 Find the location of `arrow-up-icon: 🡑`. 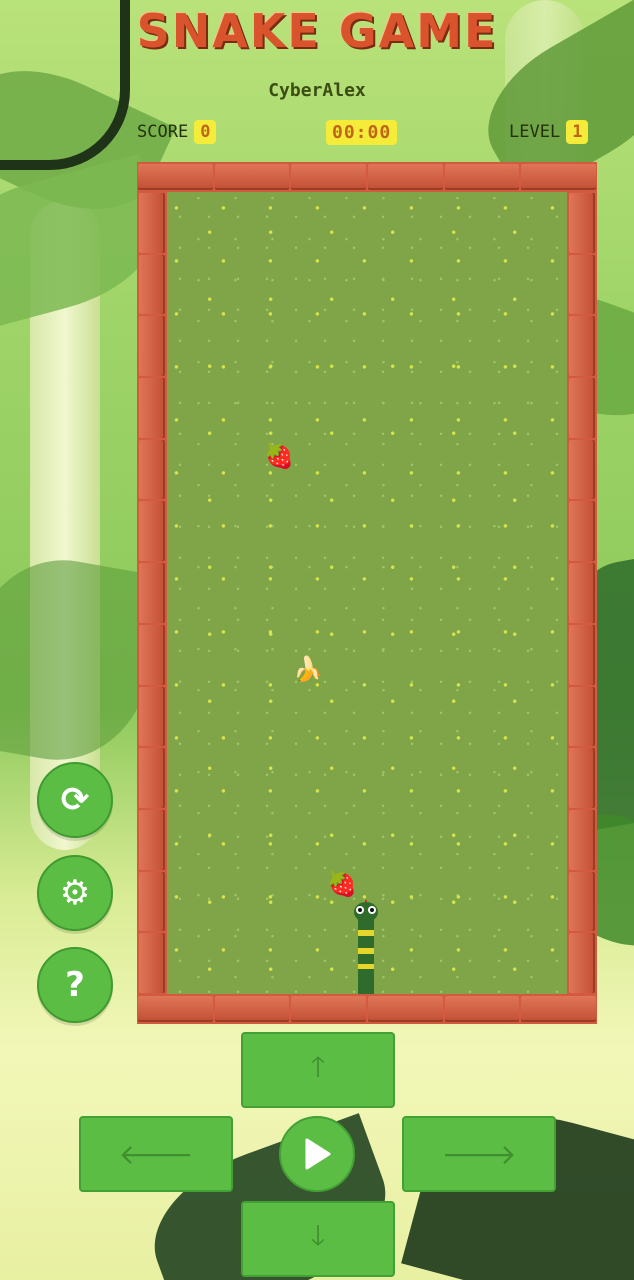

arrow-up-icon: 🡑 is located at coordinates (318, 1066).